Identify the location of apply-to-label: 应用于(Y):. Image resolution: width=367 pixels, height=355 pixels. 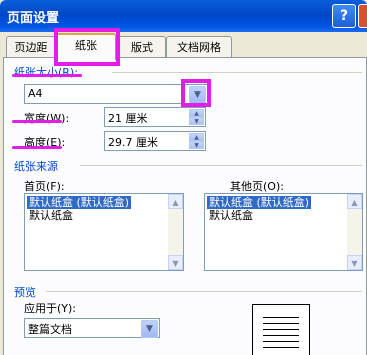
(50, 308).